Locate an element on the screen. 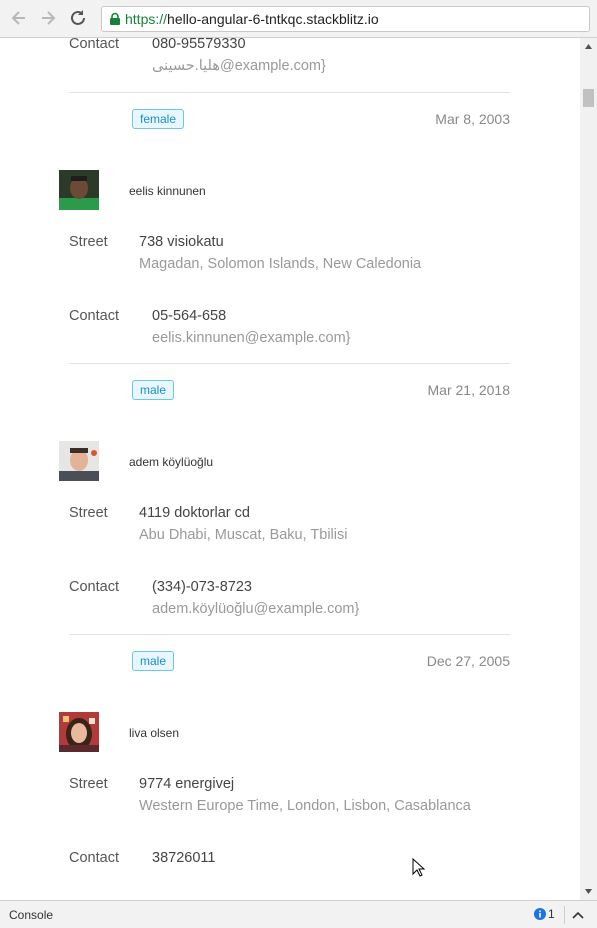 The image size is (597, 928). street-value: 4119 doktorlar cd is located at coordinates (194, 513).